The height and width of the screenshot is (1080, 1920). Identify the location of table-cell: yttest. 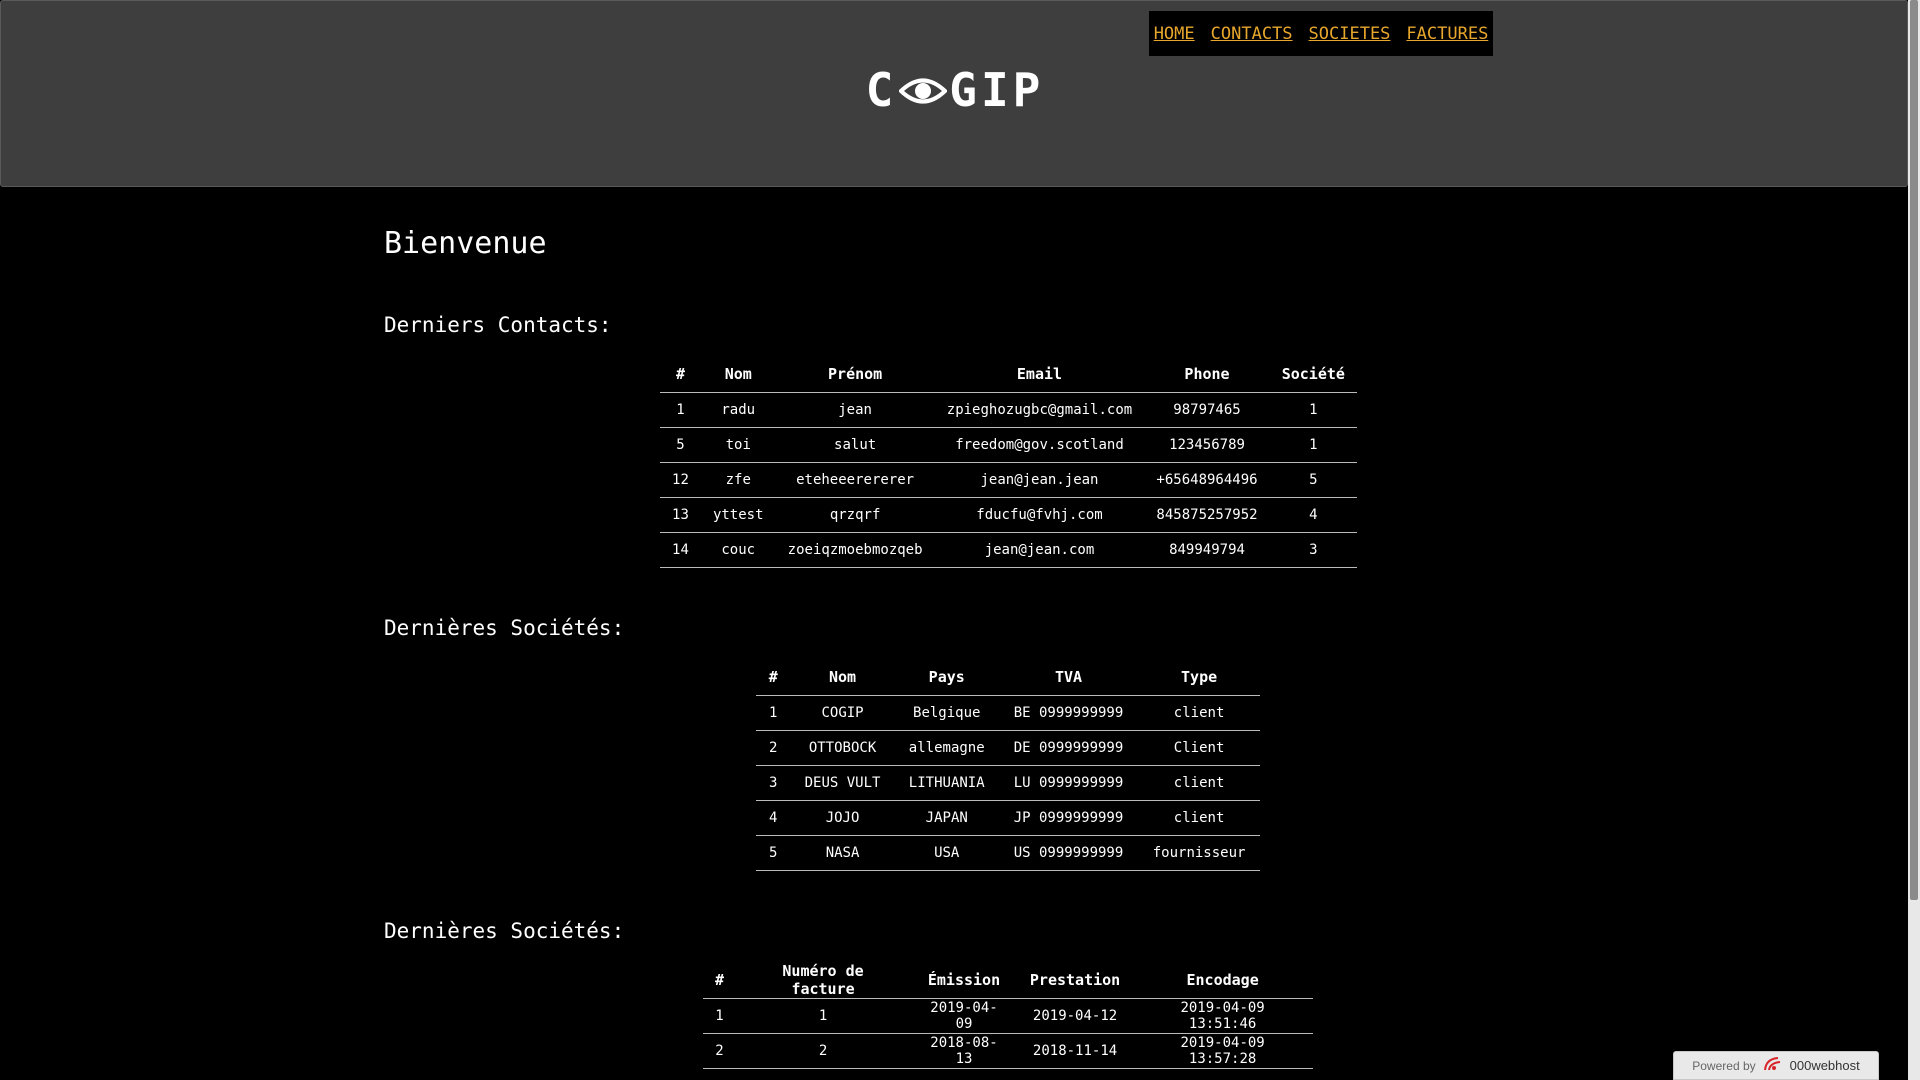
(738, 515).